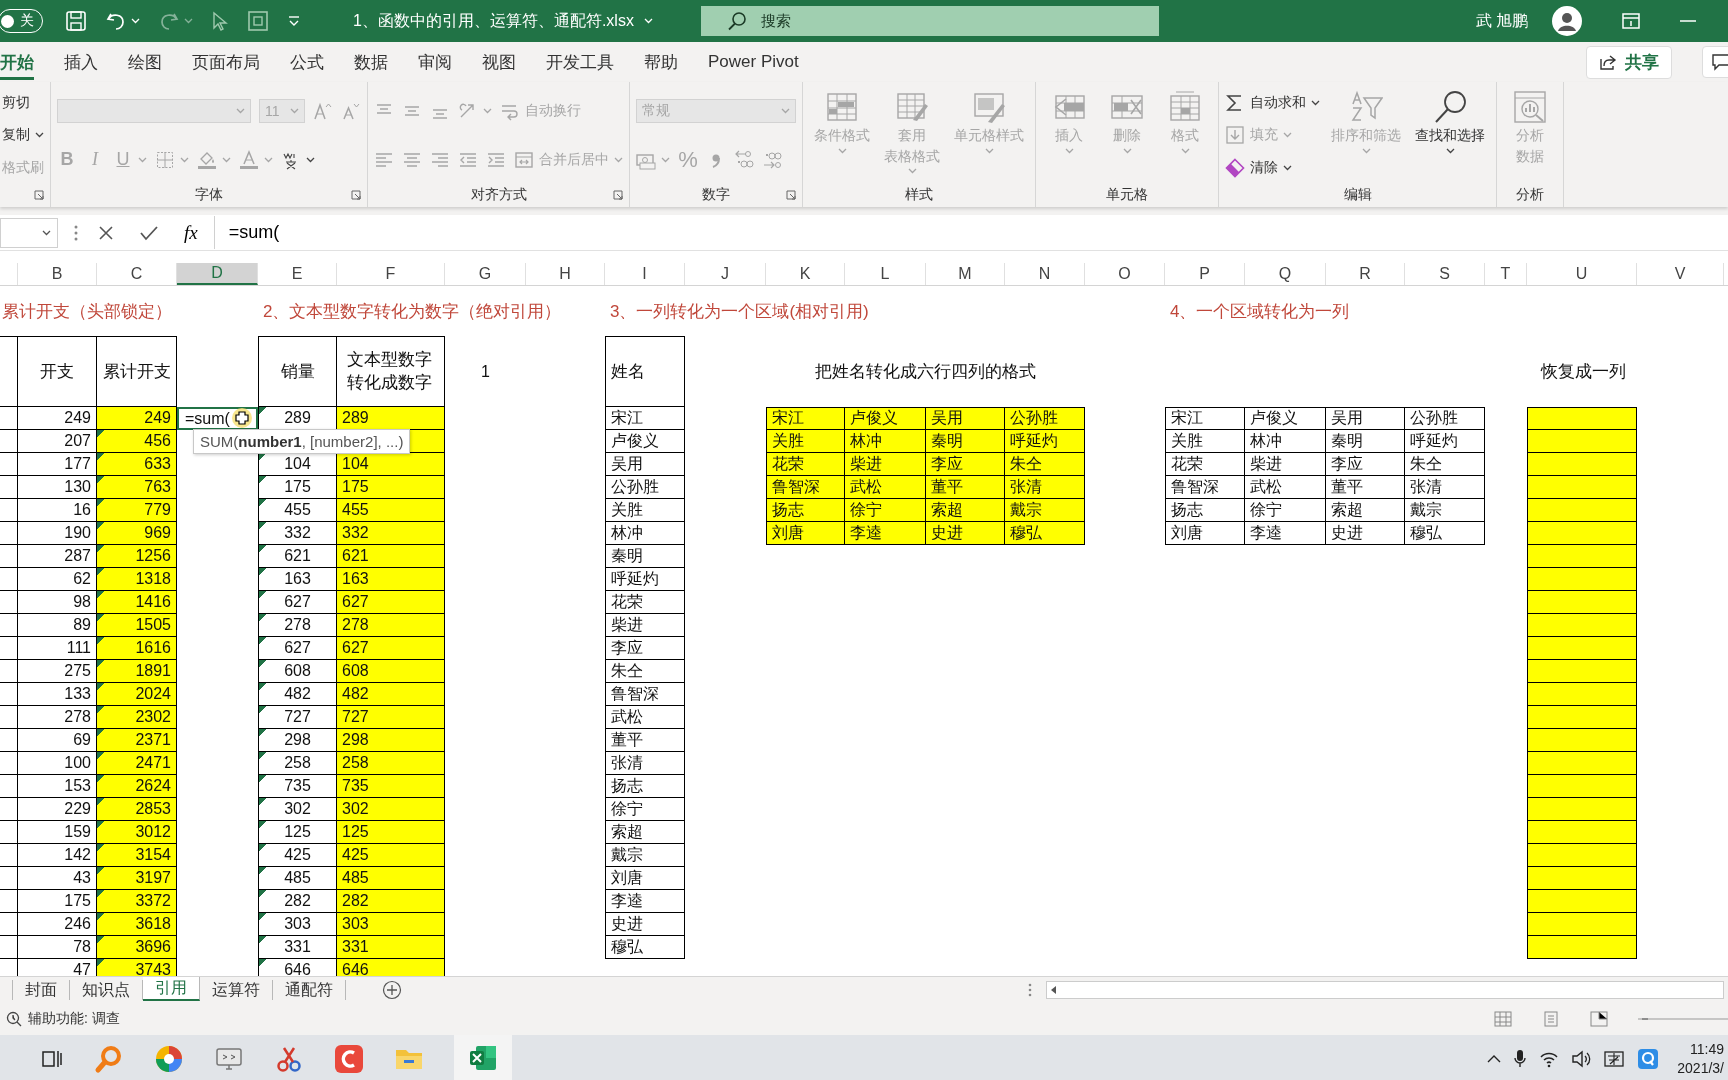 This screenshot has width=1728, height=1080. What do you see at coordinates (137, 967) in the screenshot?
I see `table-cell: 3743` at bounding box center [137, 967].